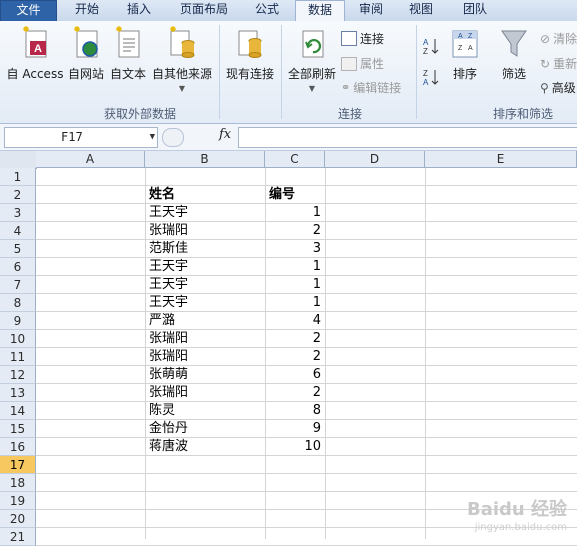 The width and height of the screenshot is (577, 546). I want to click on sort-button: A Z Z A 排序, so click(465, 53).